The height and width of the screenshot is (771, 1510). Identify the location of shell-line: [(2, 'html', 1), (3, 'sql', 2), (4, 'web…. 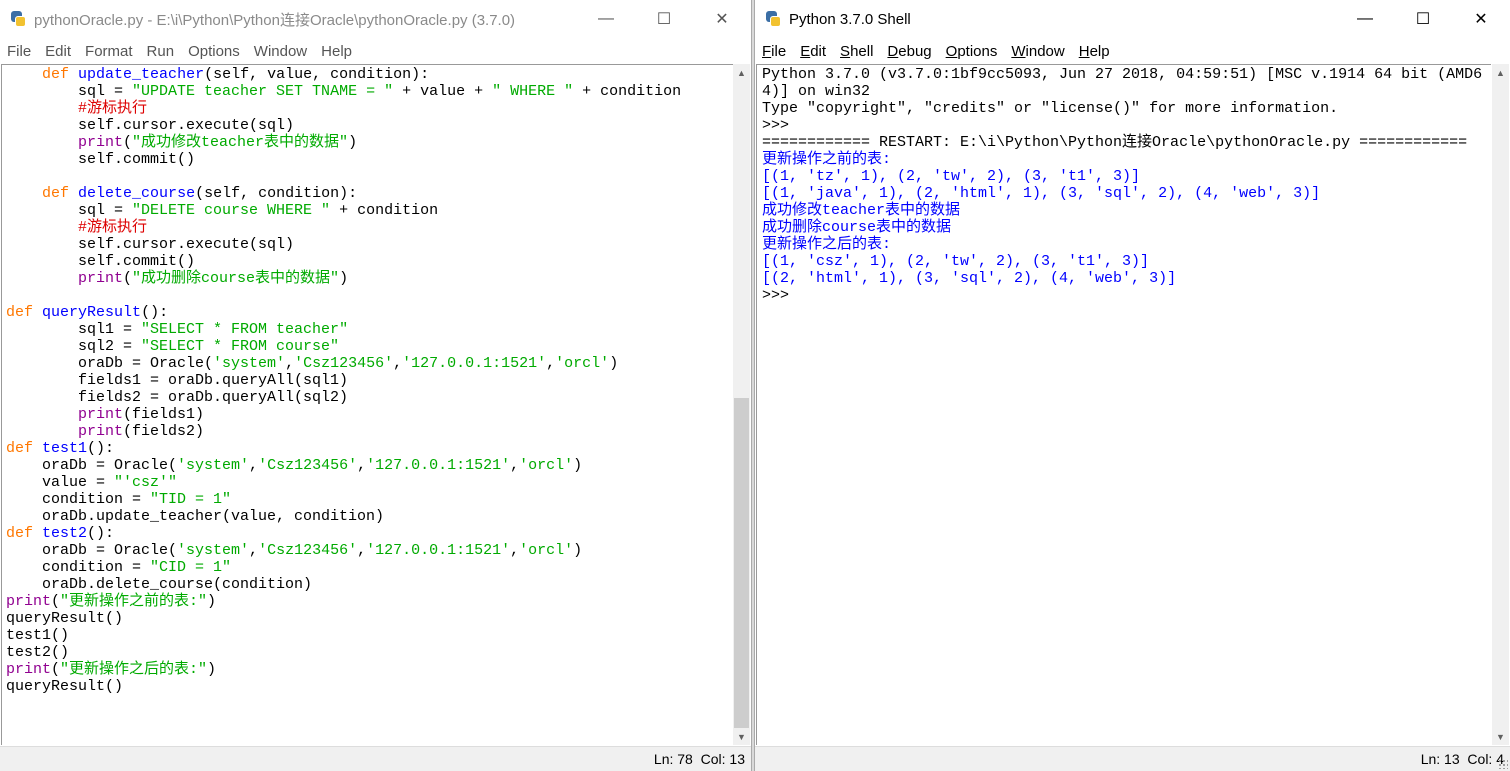
(969, 278).